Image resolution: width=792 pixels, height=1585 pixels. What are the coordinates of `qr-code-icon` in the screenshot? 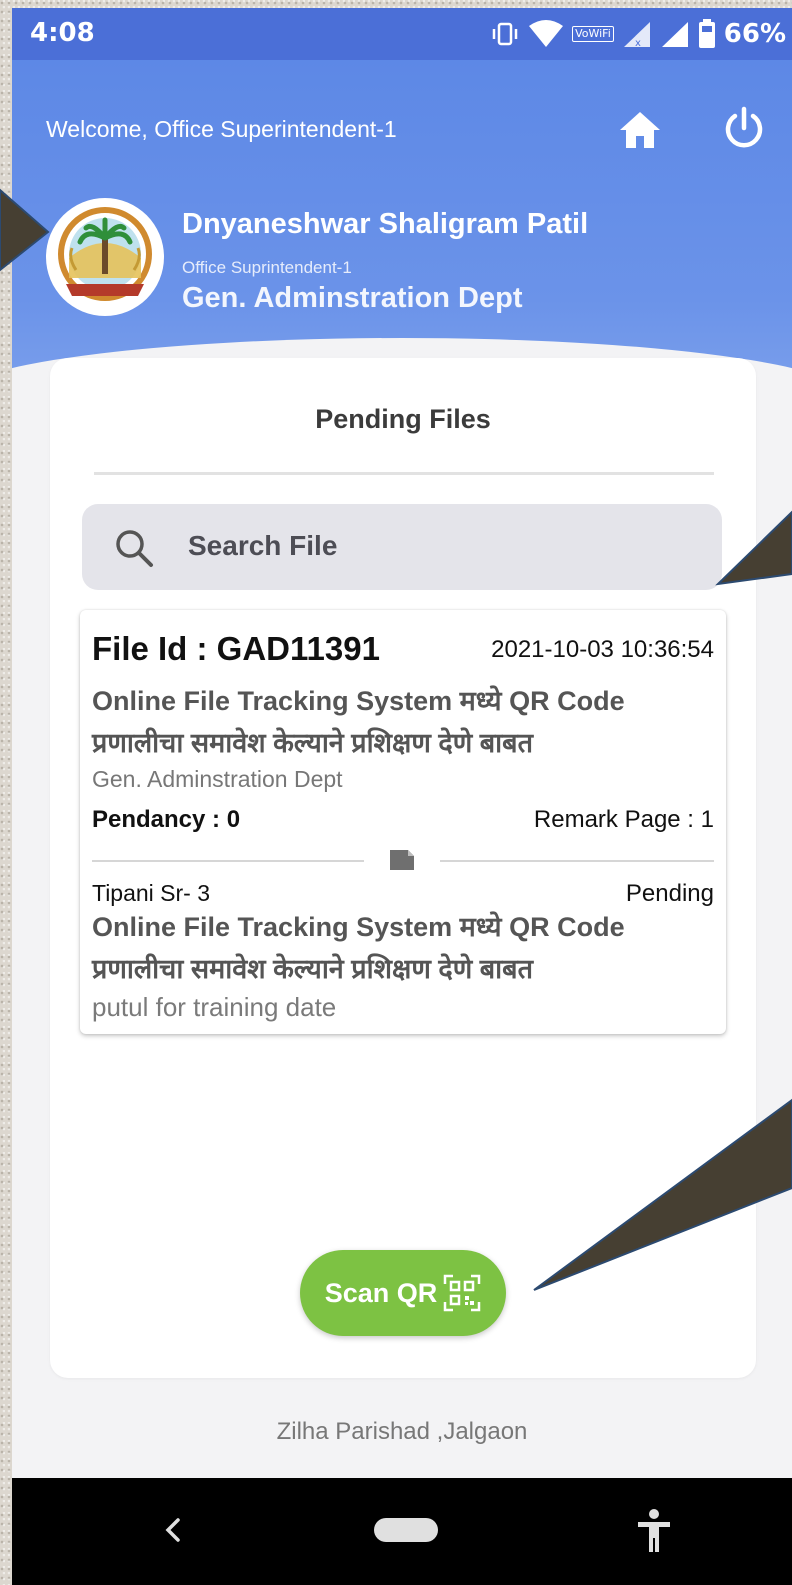 It's located at (462, 1293).